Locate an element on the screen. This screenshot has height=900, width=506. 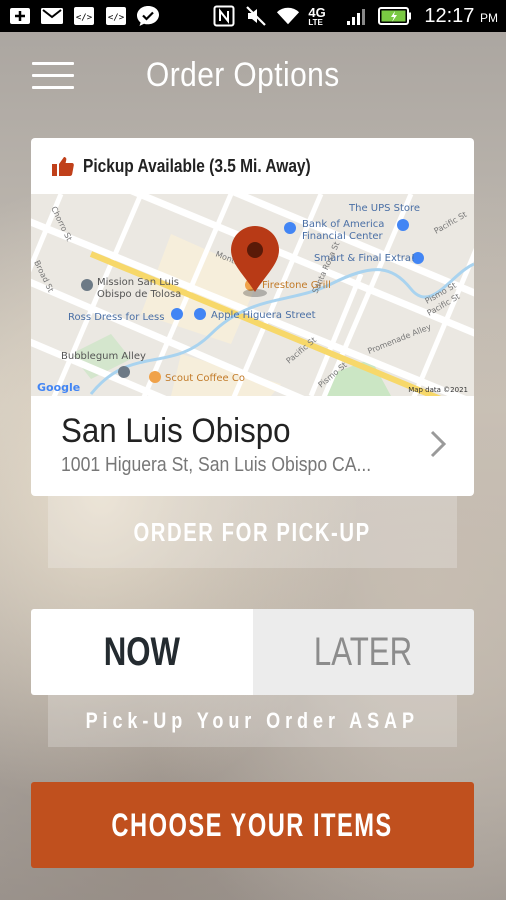
add-icon is located at coordinates (20, 16).